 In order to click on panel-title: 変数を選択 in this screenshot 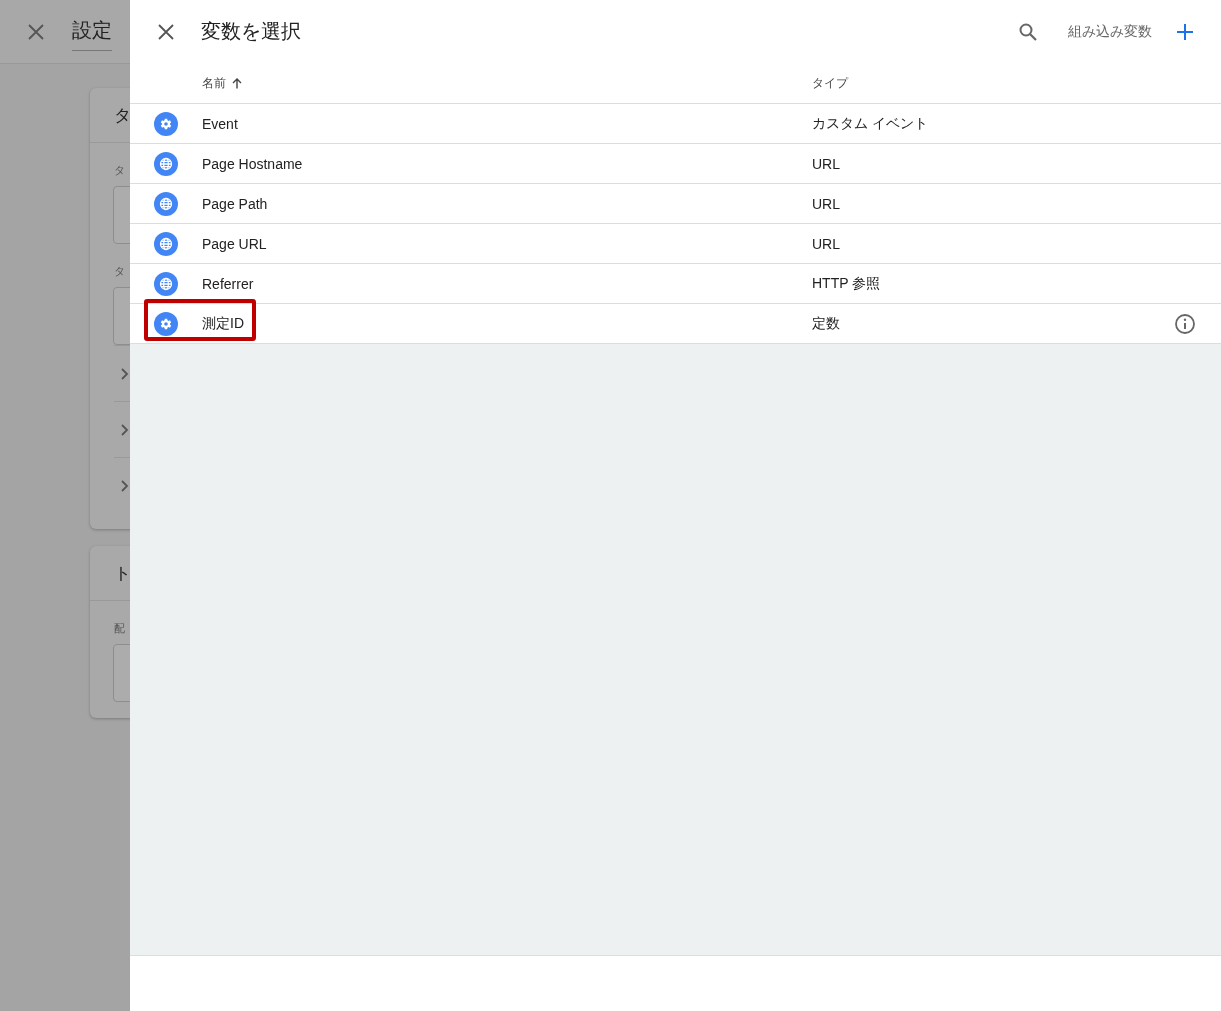, I will do `click(251, 31)`.